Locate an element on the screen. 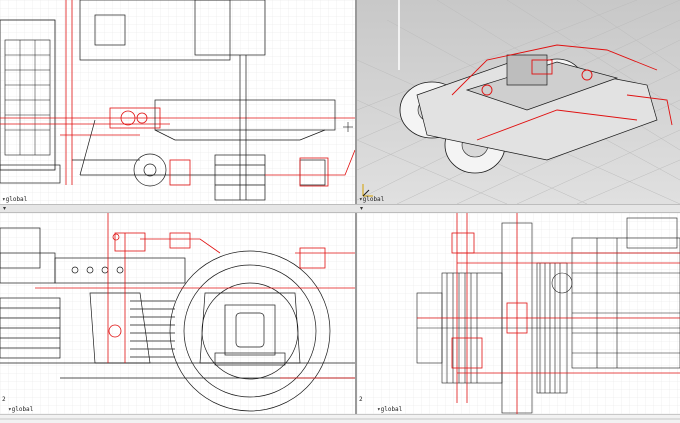 Image resolution: width=680 pixels, height=423 pixels. viewport-tab-strip: ▾ ▾ is located at coordinates (340, 208).